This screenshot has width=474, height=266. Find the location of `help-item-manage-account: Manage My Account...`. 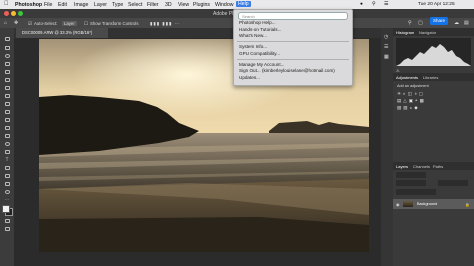

help-item-manage-account: Manage My Account... is located at coordinates (261, 64).